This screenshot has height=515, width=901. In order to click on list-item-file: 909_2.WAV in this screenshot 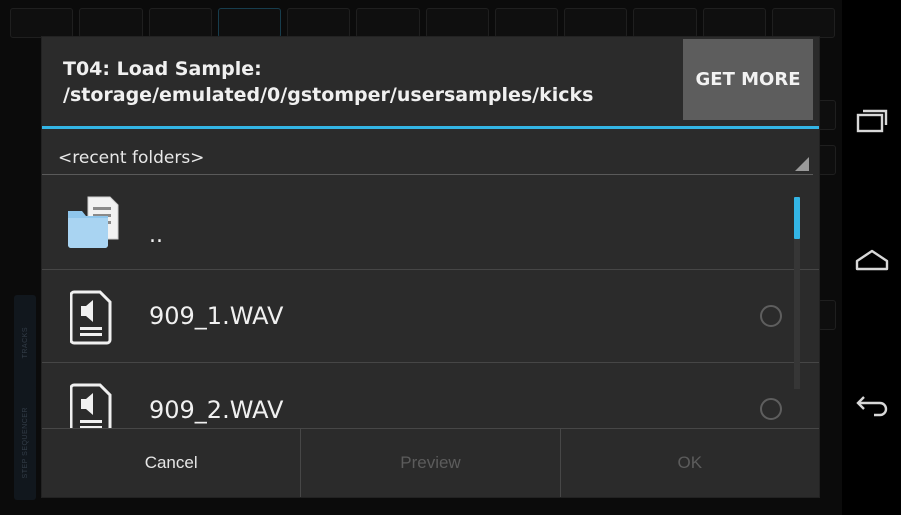, I will do `click(430, 395)`.